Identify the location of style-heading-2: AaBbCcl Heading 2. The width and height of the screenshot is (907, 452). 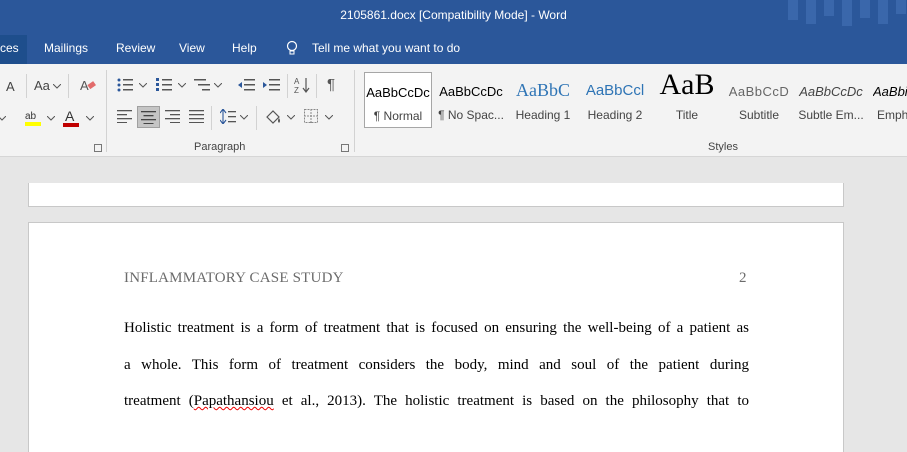
(615, 100).